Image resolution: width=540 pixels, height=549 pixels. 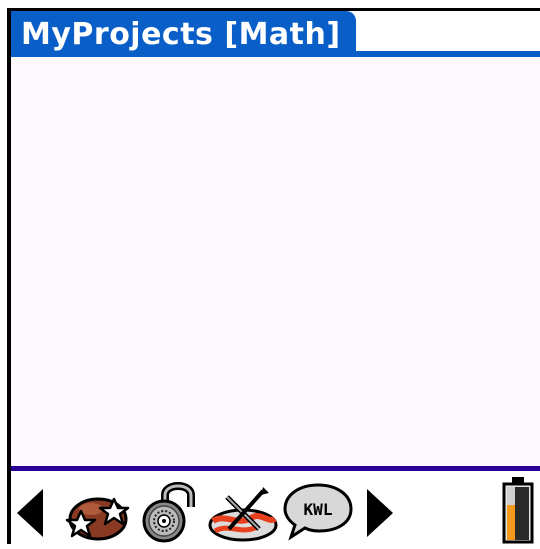 What do you see at coordinates (242, 515) in the screenshot?
I see `tools-icon` at bounding box center [242, 515].